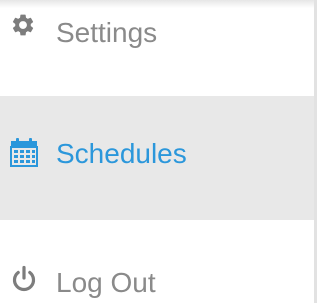  I want to click on gear-icon, so click(23, 25).